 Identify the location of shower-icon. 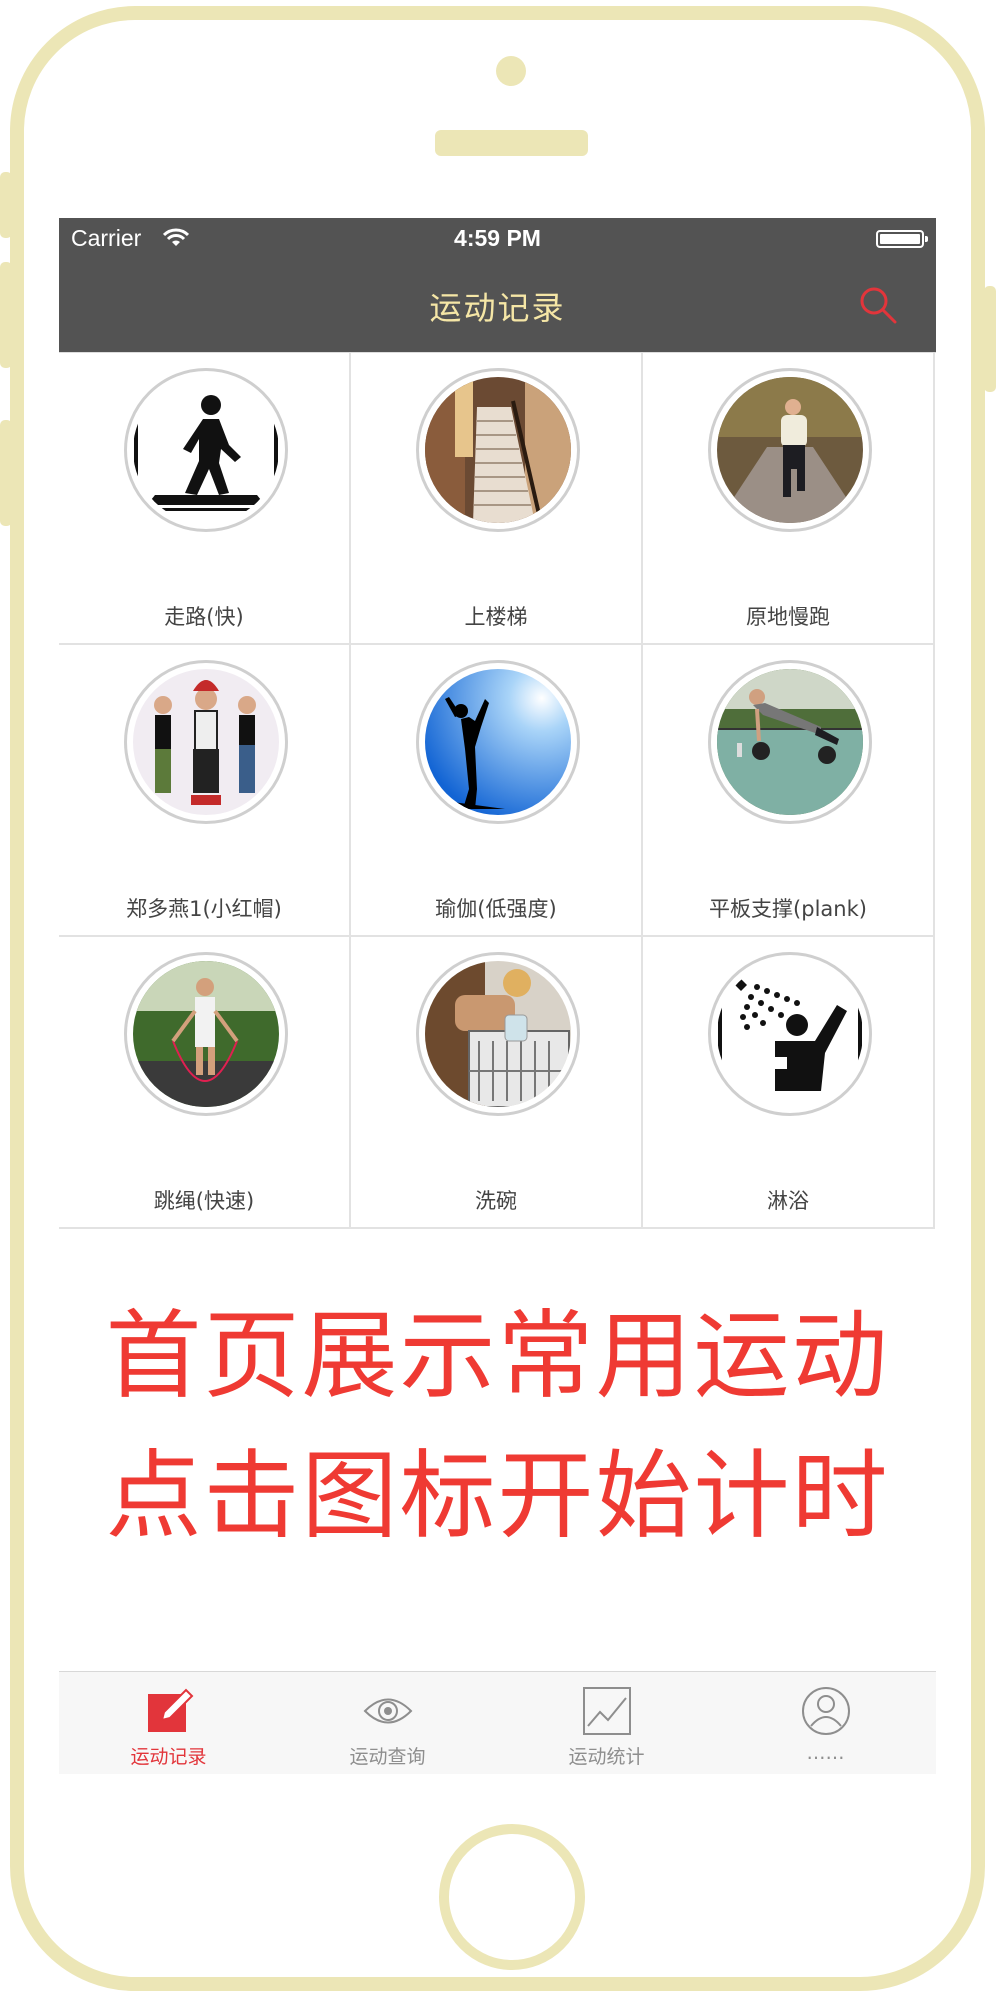
(790, 1034).